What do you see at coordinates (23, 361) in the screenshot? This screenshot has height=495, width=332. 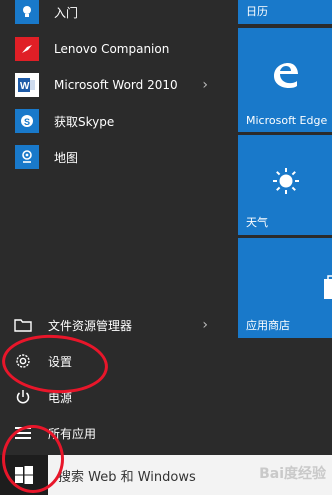 I see `gear-icon` at bounding box center [23, 361].